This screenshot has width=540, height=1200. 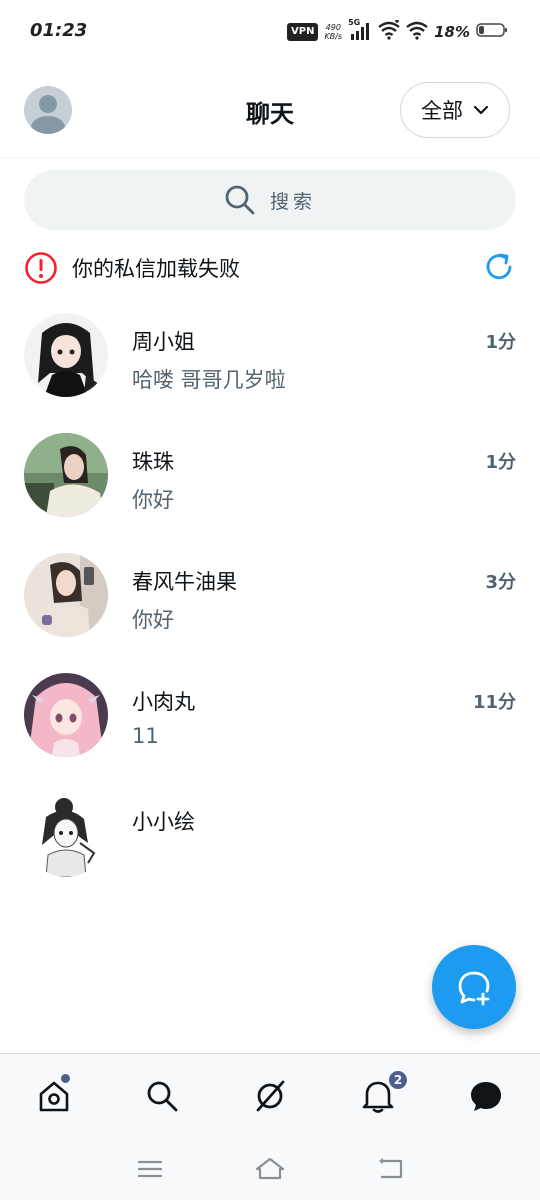 I want to click on home-outline-icon, so click(x=270, y=1168).